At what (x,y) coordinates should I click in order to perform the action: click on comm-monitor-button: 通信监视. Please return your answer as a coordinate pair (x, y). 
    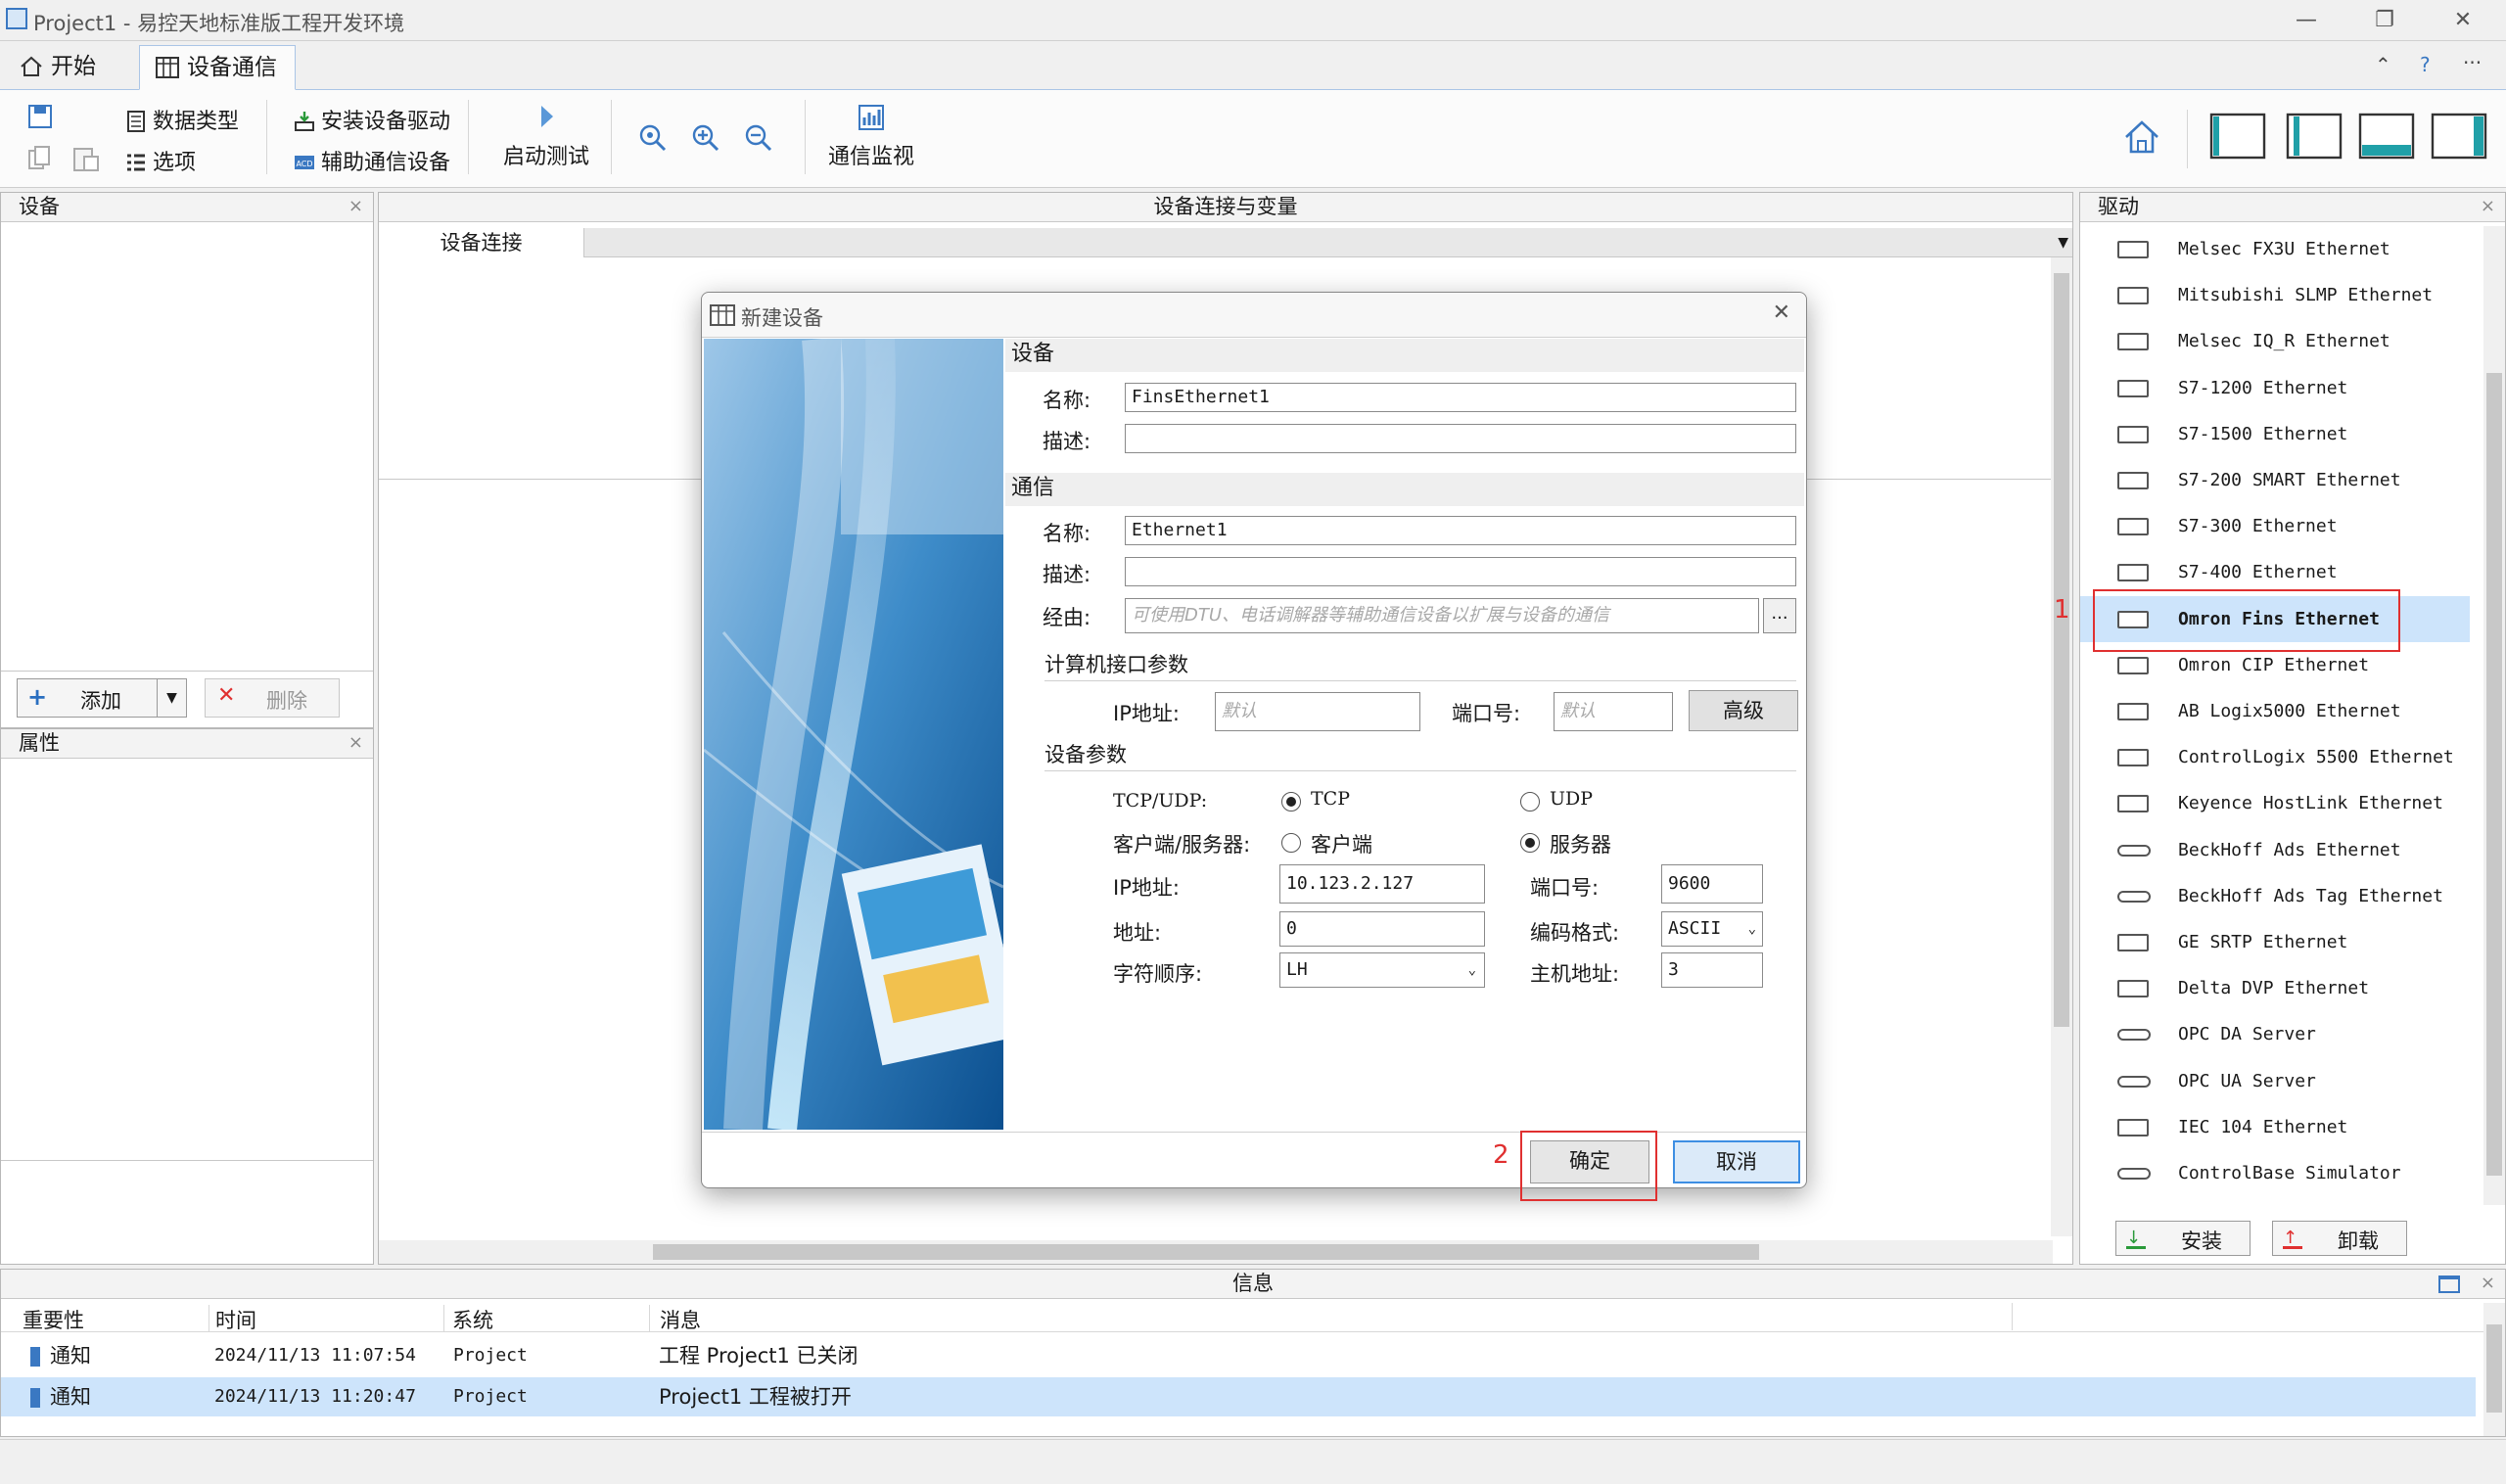
    Looking at the image, I should click on (871, 137).